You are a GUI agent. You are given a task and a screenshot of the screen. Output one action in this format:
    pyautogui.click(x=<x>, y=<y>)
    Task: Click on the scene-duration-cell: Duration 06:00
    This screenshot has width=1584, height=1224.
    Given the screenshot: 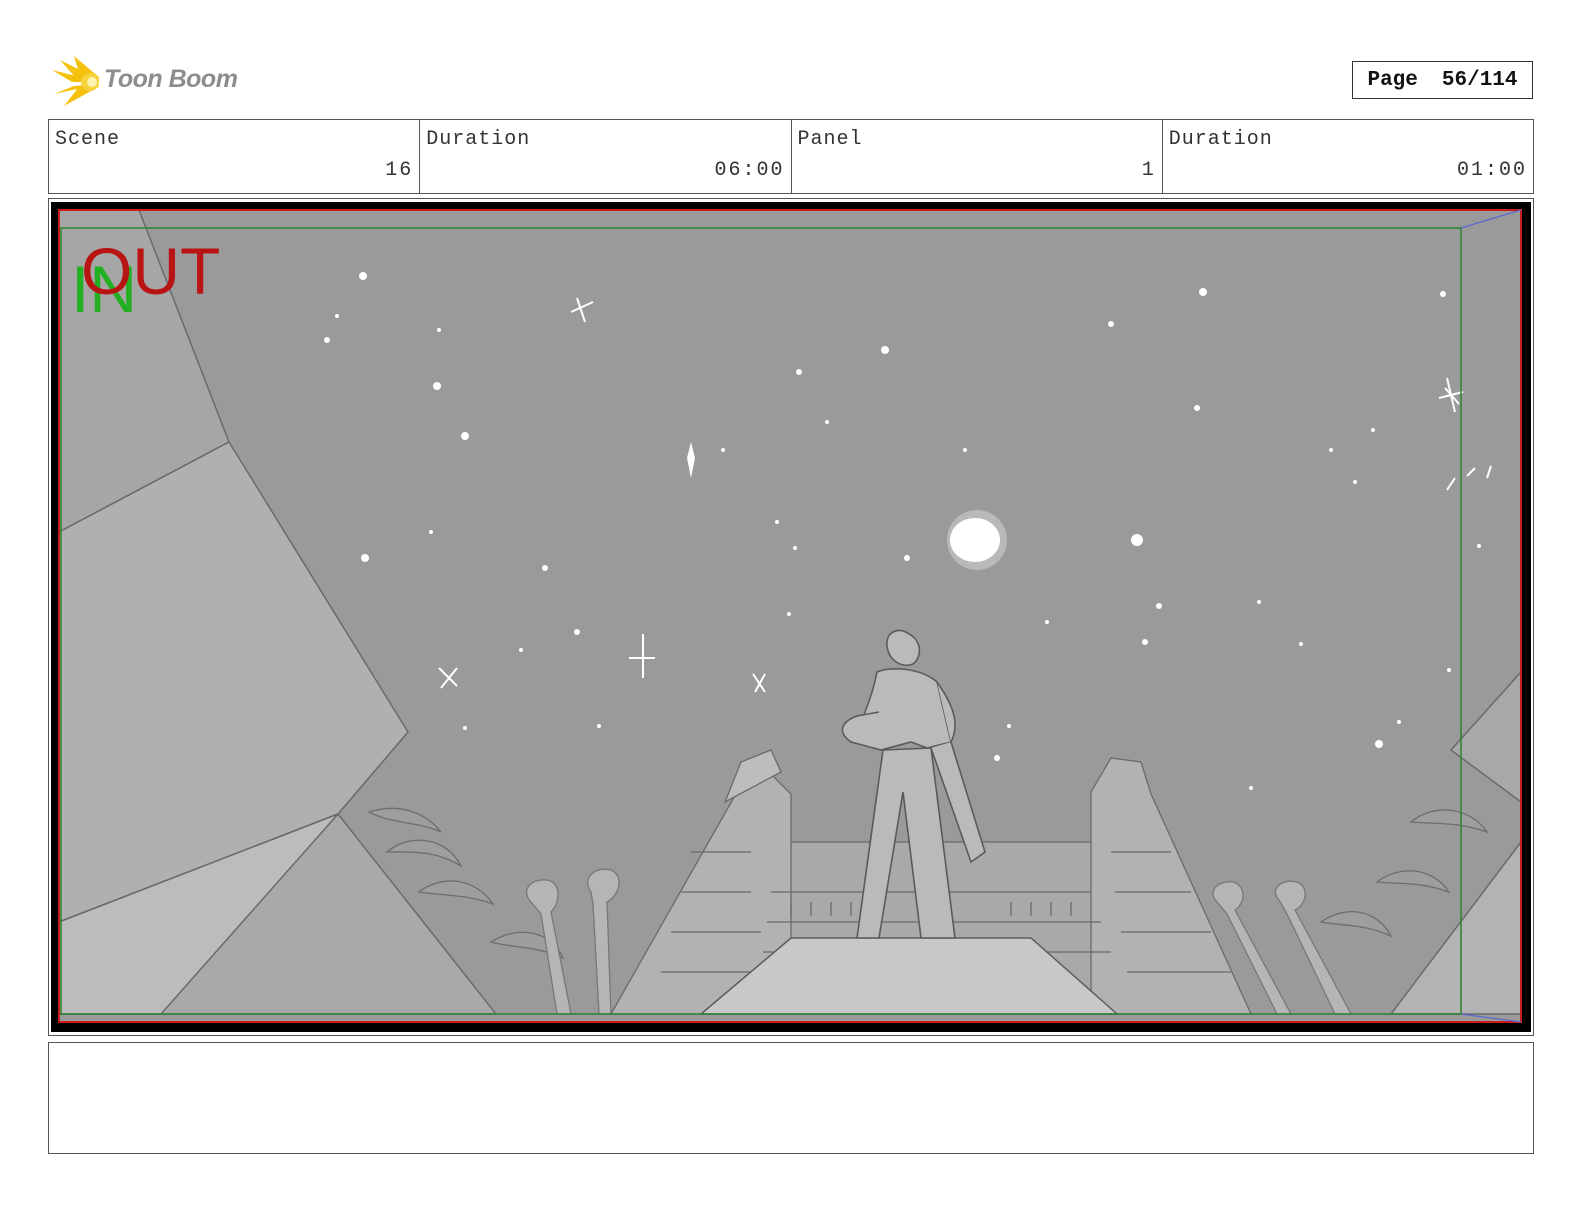 What is the action you would take?
    pyautogui.click(x=604, y=156)
    